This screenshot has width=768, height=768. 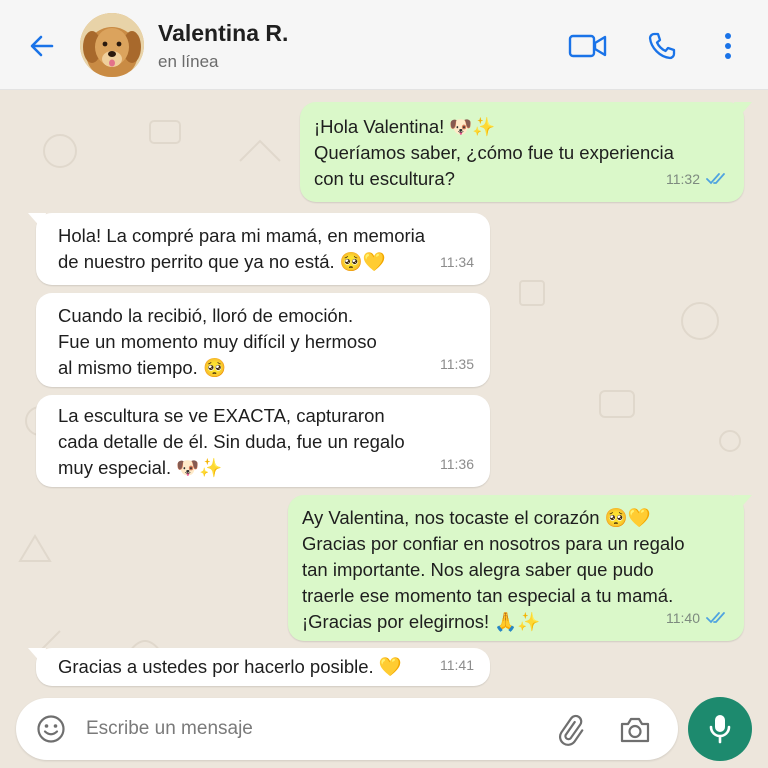 What do you see at coordinates (230, 666) in the screenshot?
I see `message-text: Gracias a ustedes por hacerlo posible. 💛` at bounding box center [230, 666].